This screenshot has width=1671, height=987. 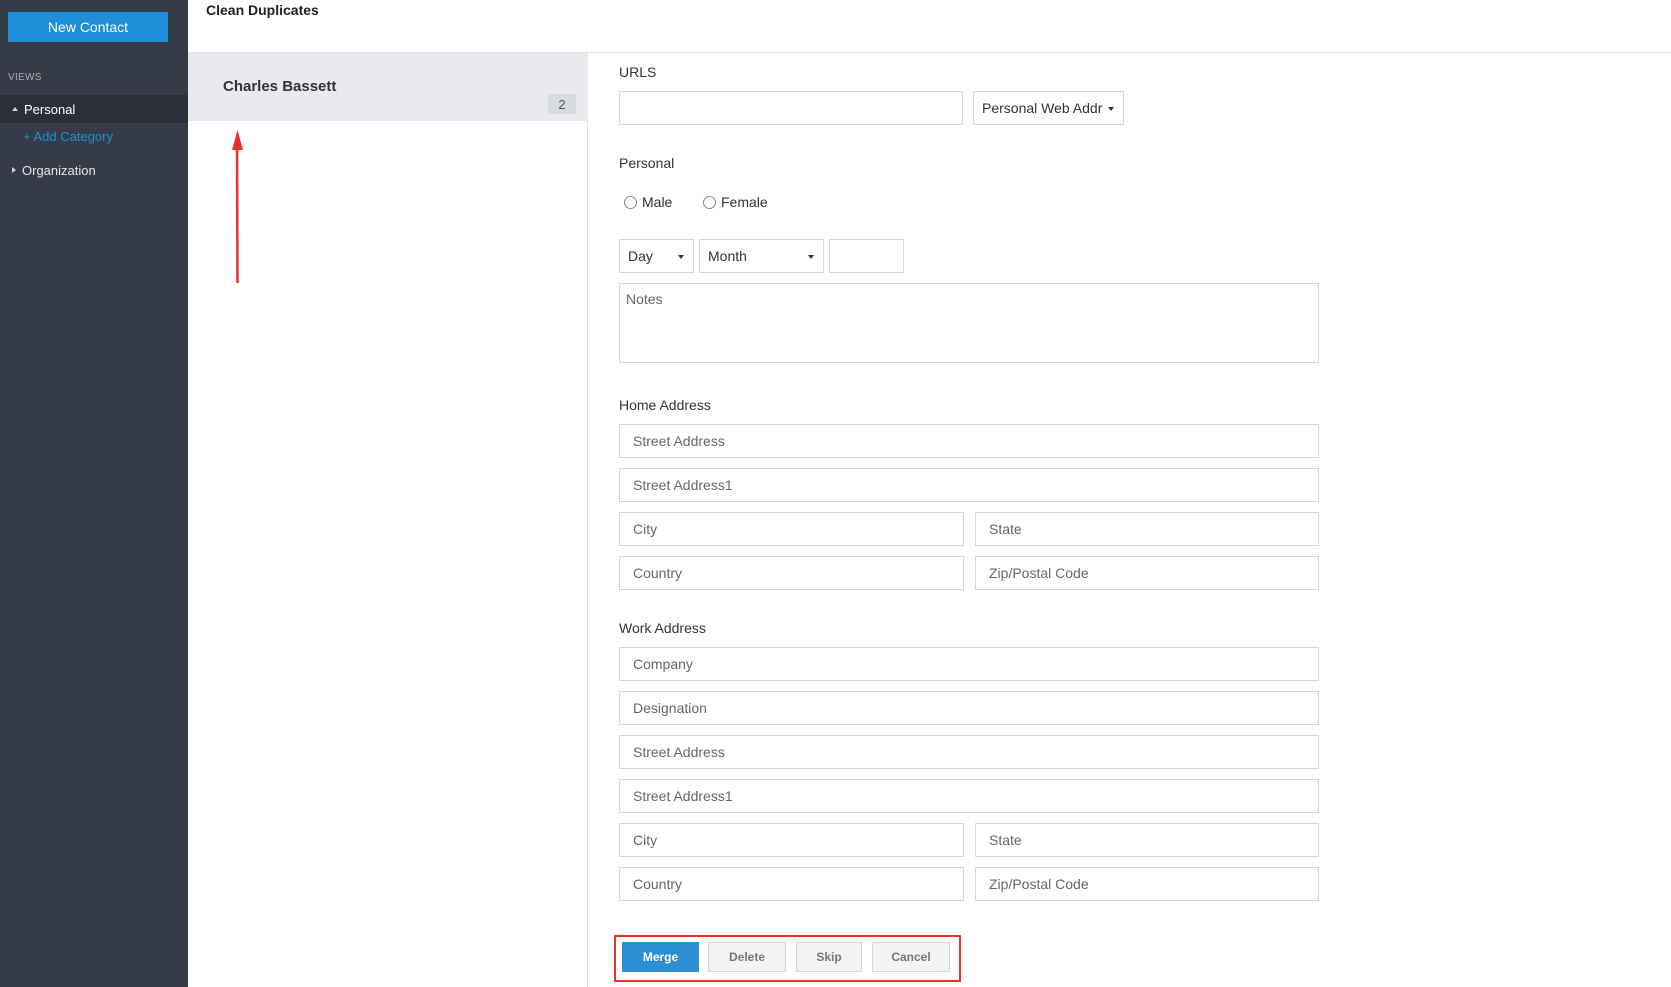 What do you see at coordinates (791, 840) in the screenshot?
I see `work-city-input: City` at bounding box center [791, 840].